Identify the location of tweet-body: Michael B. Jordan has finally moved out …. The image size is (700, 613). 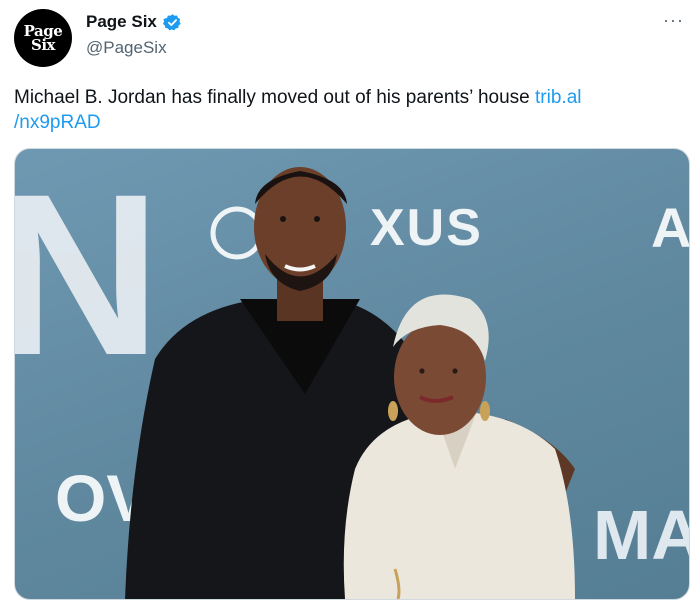
(275, 97).